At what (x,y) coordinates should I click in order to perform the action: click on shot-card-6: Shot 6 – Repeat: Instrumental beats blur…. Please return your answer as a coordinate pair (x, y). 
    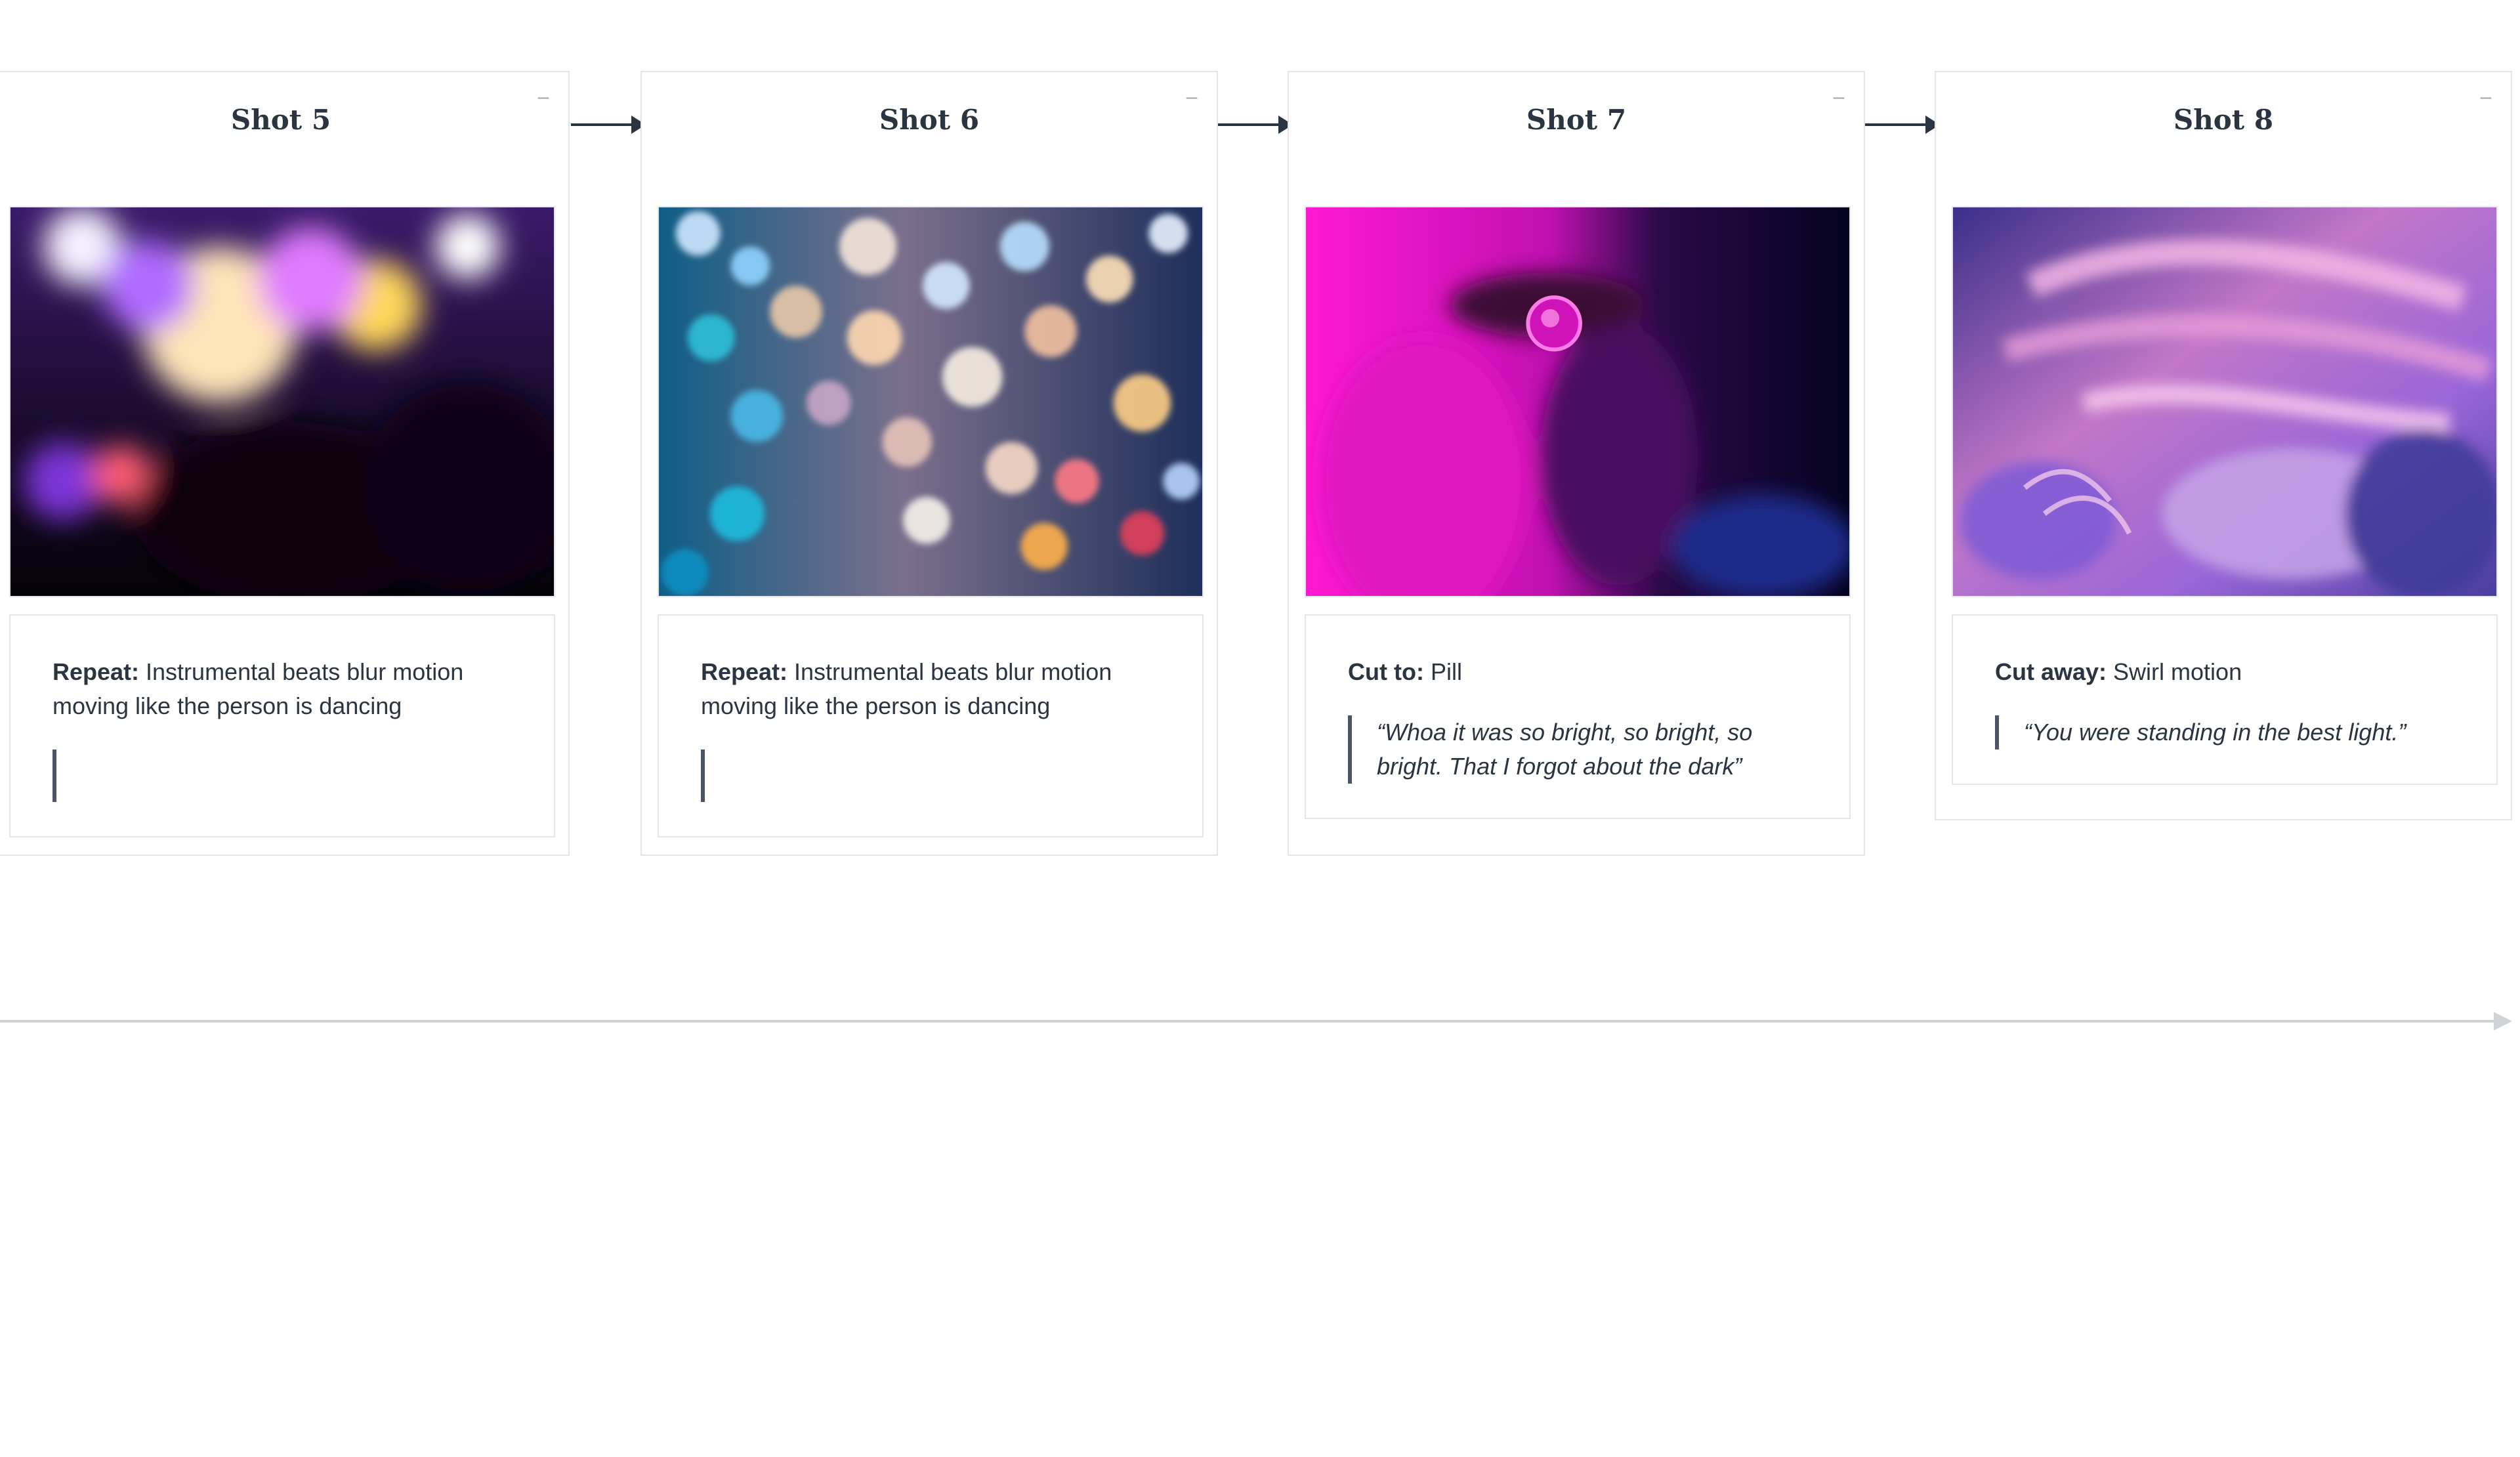
    Looking at the image, I should click on (929, 463).